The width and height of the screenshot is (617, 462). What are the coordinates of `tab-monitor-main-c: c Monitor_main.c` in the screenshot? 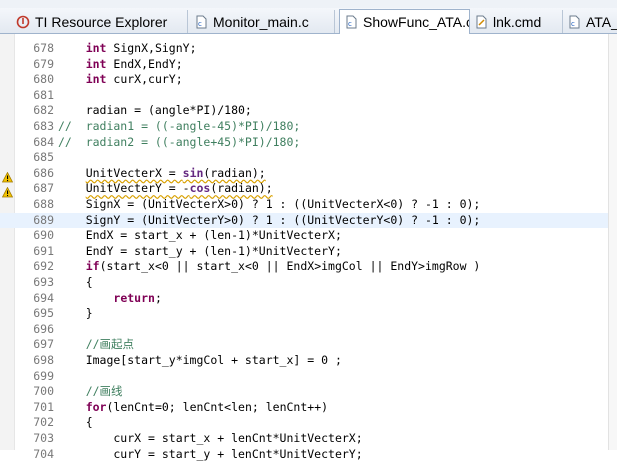 It's located at (262, 21).